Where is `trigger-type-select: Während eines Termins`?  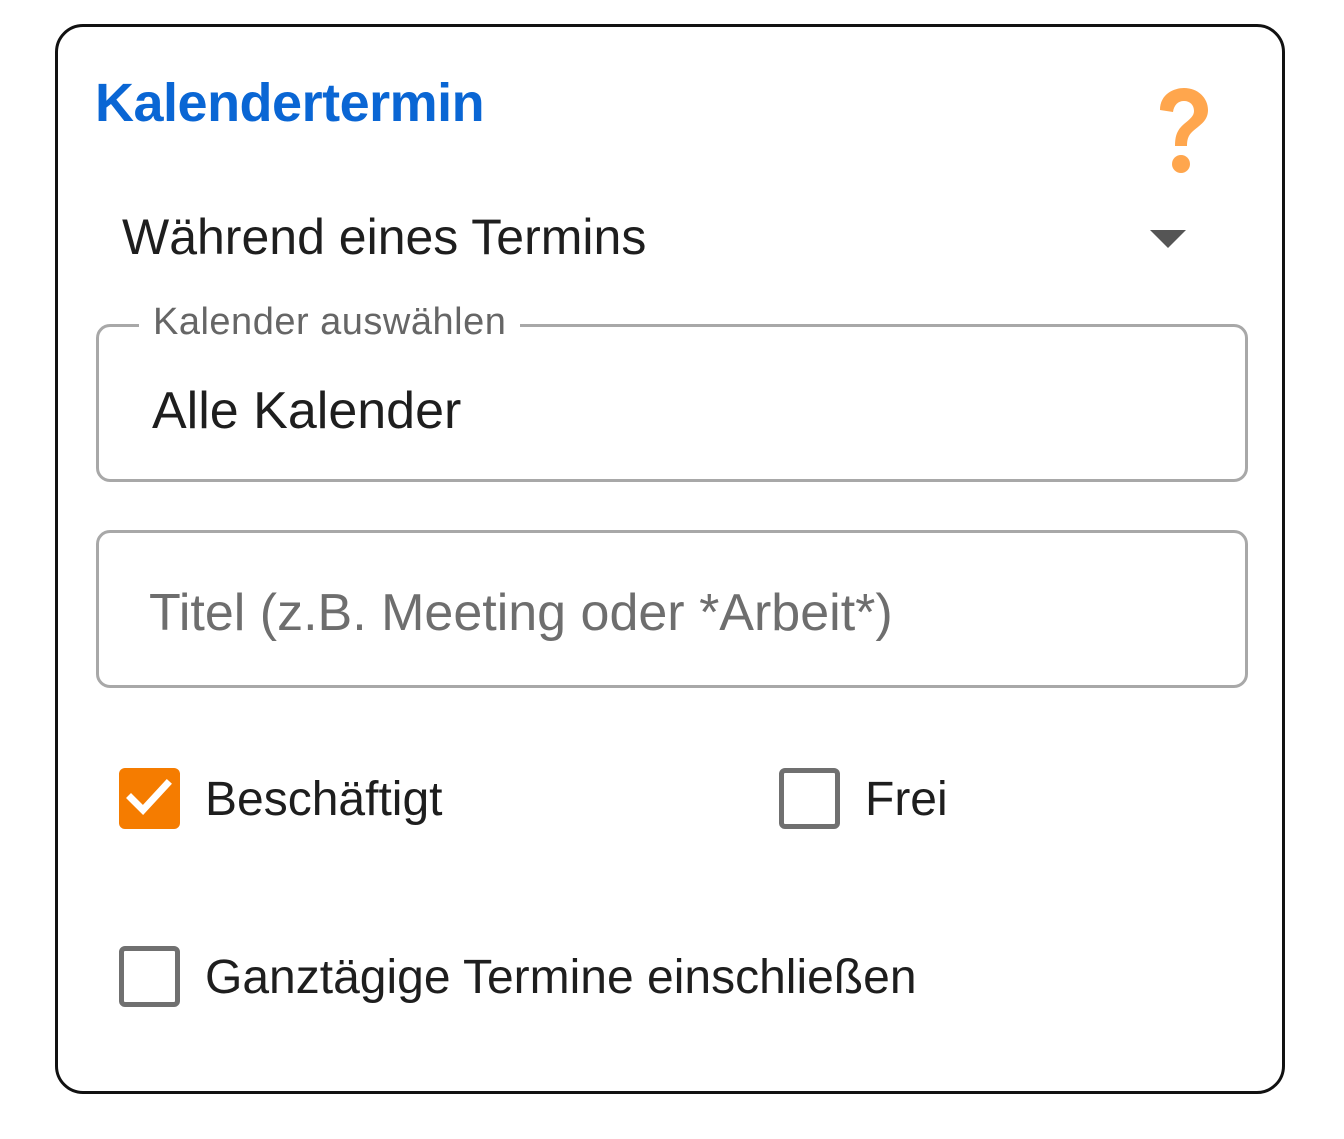
trigger-type-select: Während eines Termins is located at coordinates (657, 240).